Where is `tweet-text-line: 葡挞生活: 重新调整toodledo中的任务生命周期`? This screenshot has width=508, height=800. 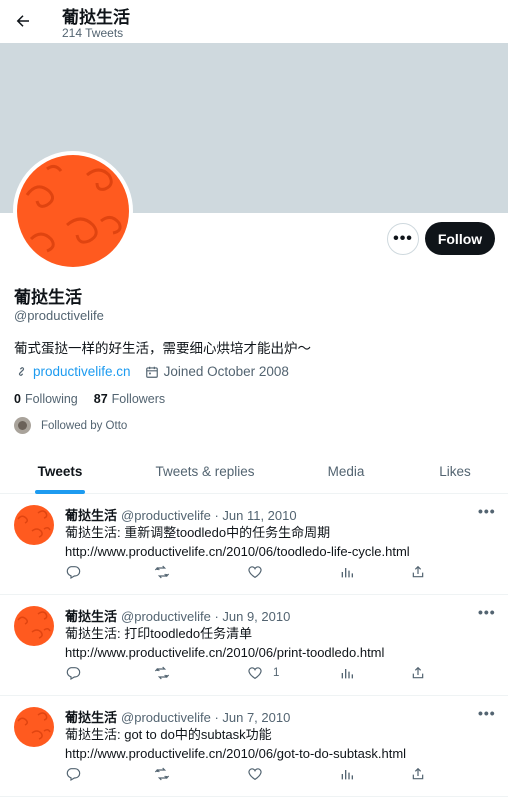
tweet-text-line: 葡挞生活: 重新调整toodledo中的任务生命周期 is located at coordinates (198, 532).